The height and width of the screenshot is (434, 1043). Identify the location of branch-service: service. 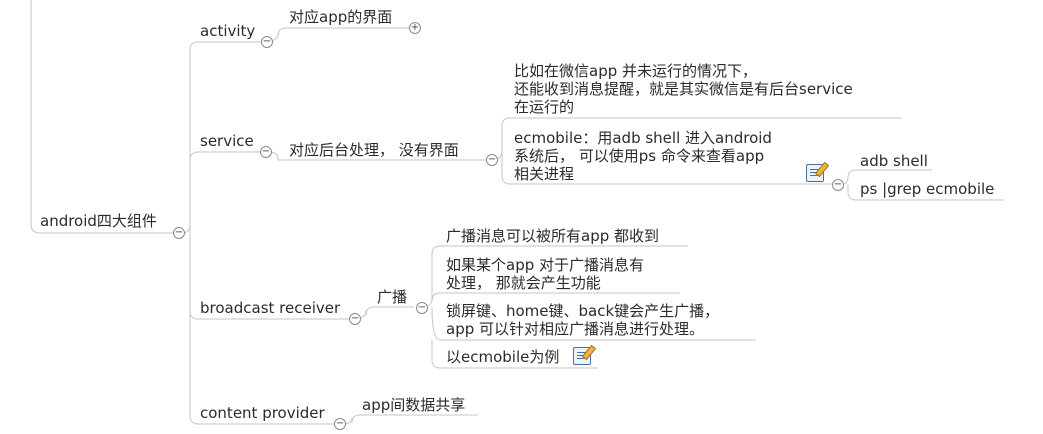
(227, 141).